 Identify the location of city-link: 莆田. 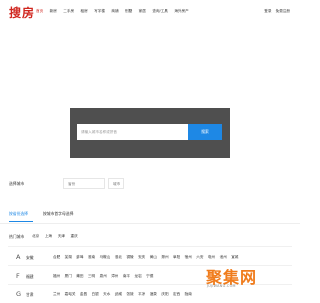
(79, 276).